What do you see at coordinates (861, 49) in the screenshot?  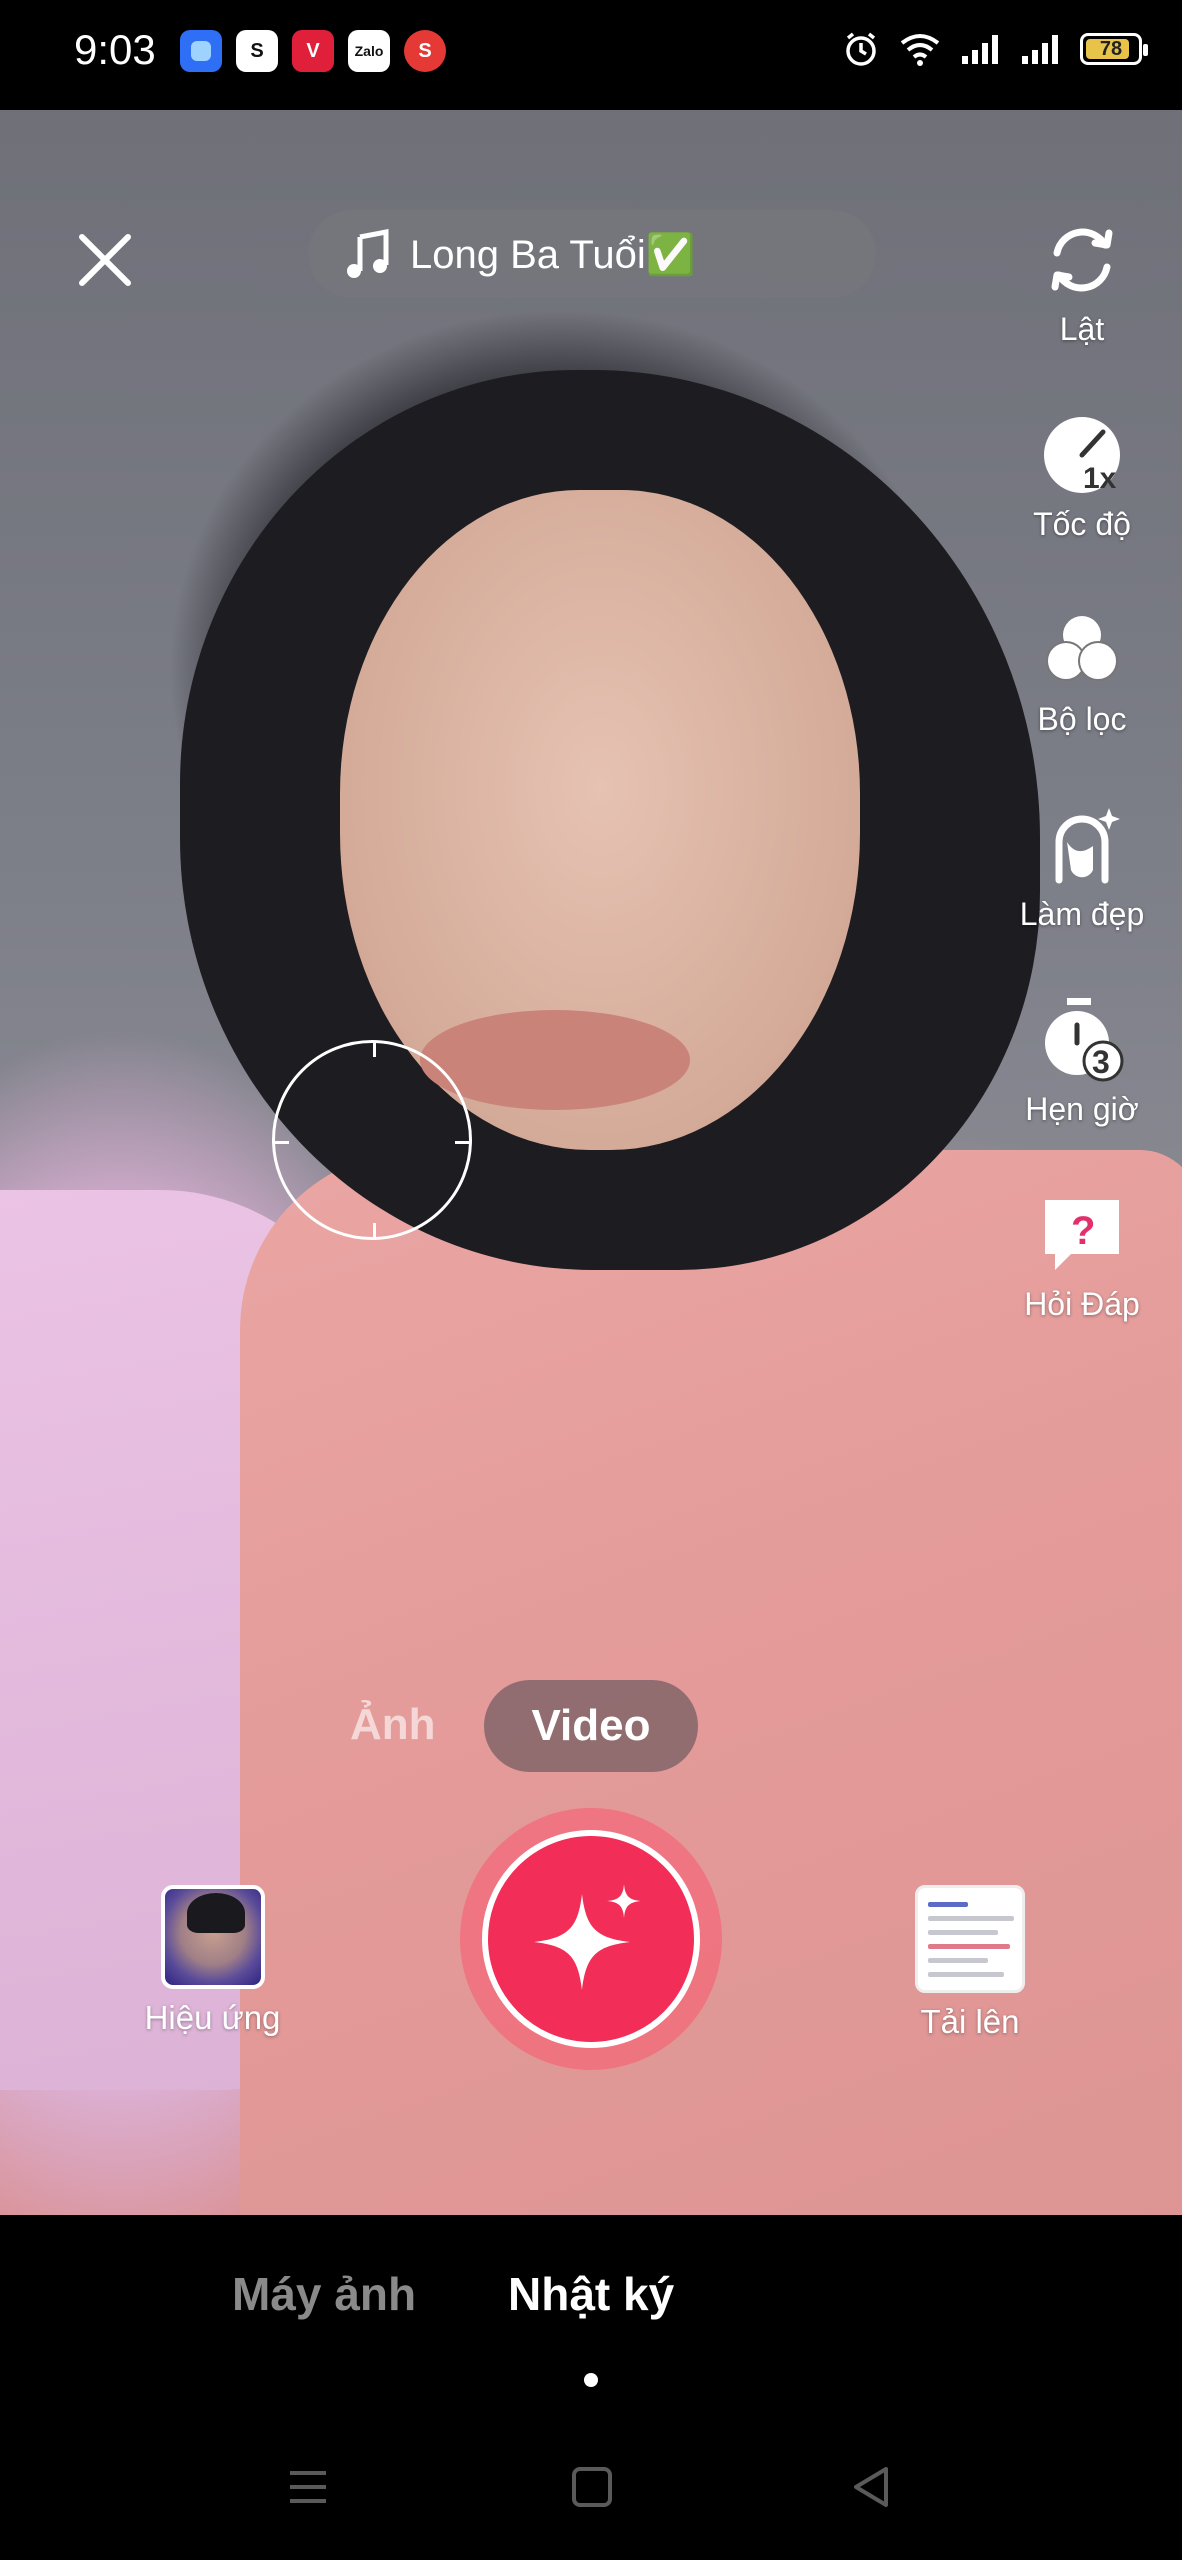 I see `alarm-icon` at bounding box center [861, 49].